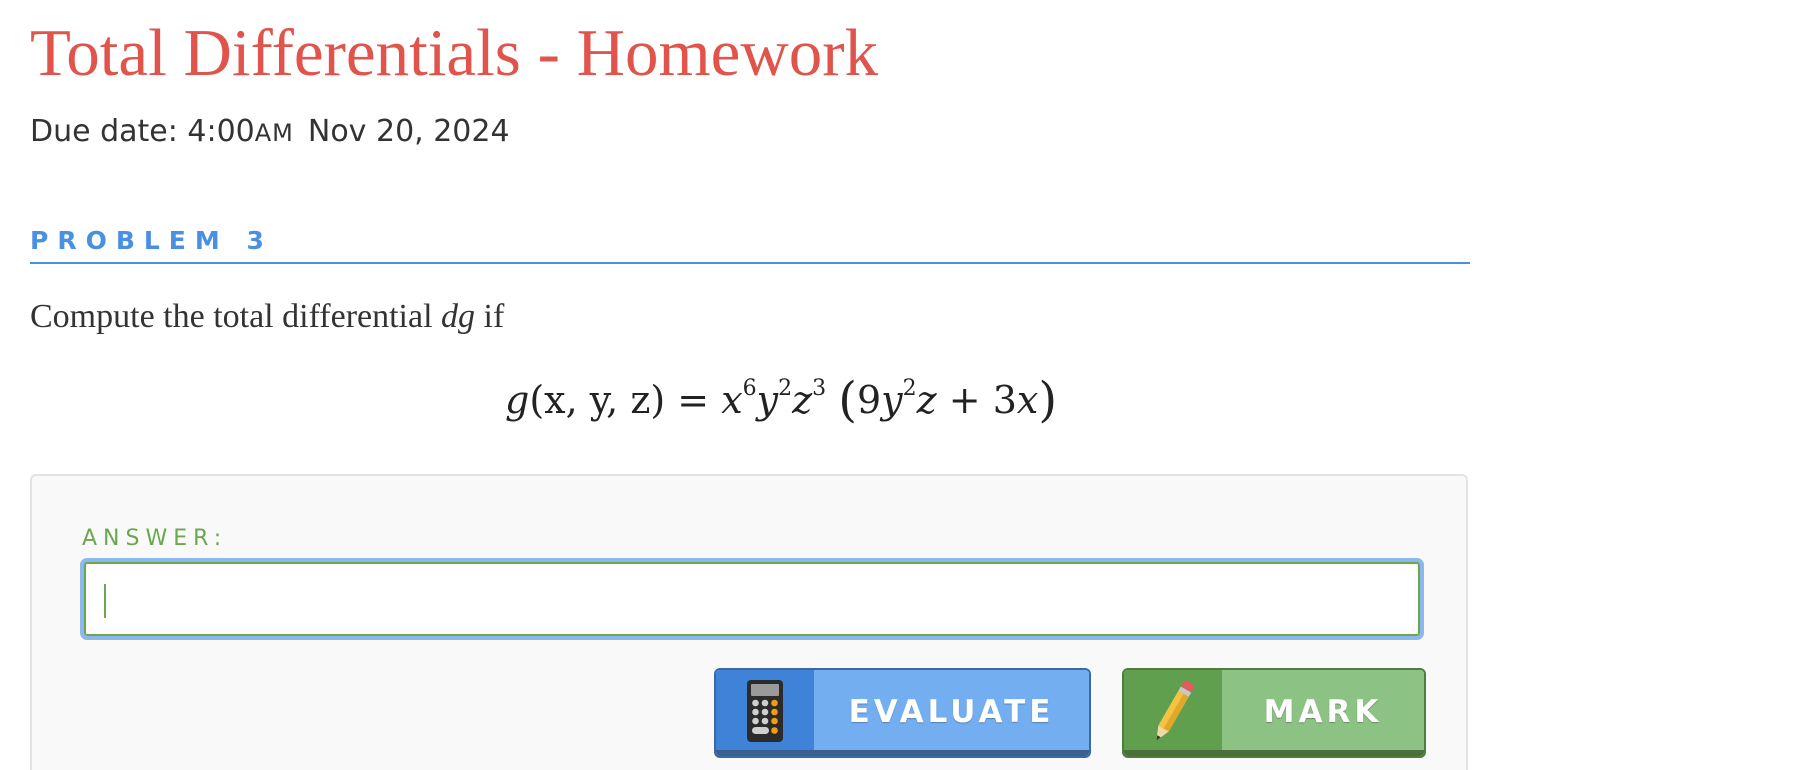 This screenshot has width=1813, height=770. I want to click on mark-button-shadow, so click(1274, 753).